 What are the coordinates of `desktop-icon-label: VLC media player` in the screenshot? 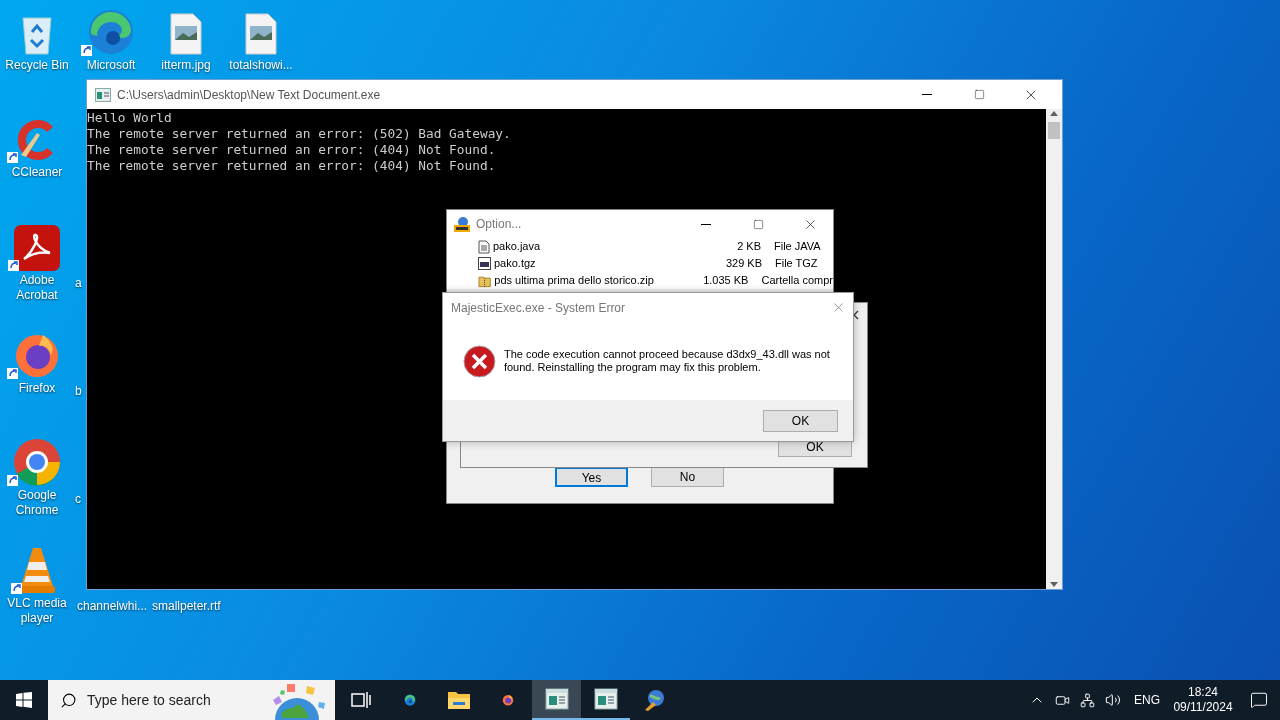 It's located at (37, 611).